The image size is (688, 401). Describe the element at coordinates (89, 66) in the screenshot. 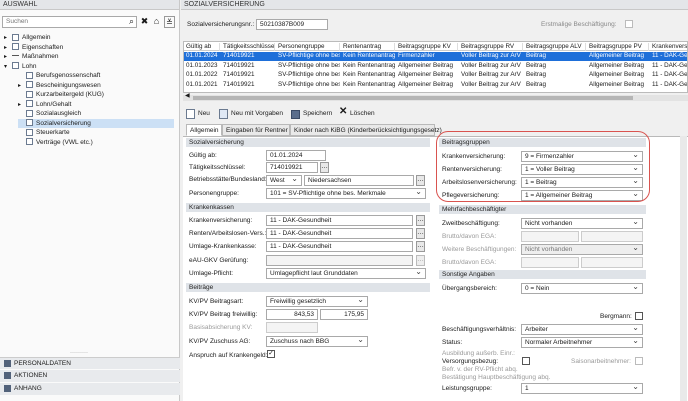

I see `tree-item: ▾ Lohn` at that location.